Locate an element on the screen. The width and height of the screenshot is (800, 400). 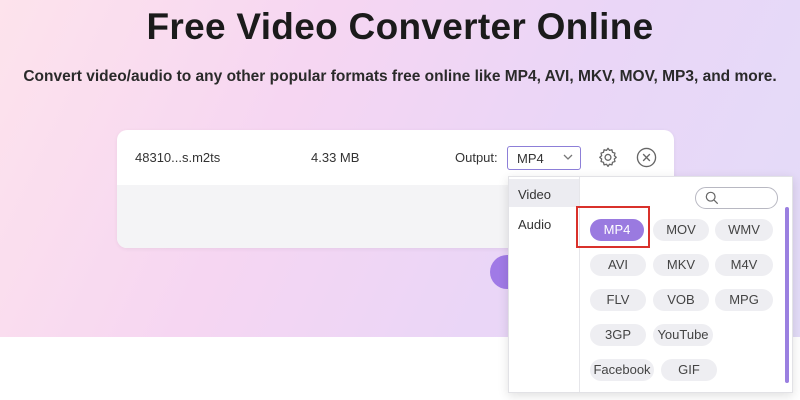
close-icon is located at coordinates (646, 157).